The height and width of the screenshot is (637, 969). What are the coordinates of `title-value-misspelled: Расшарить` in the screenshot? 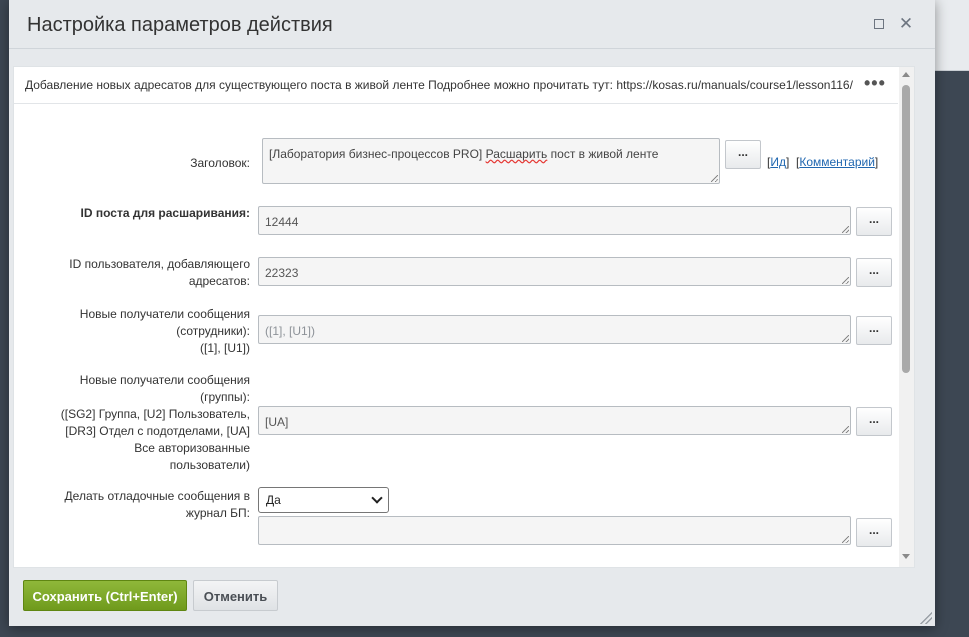 It's located at (516, 154).